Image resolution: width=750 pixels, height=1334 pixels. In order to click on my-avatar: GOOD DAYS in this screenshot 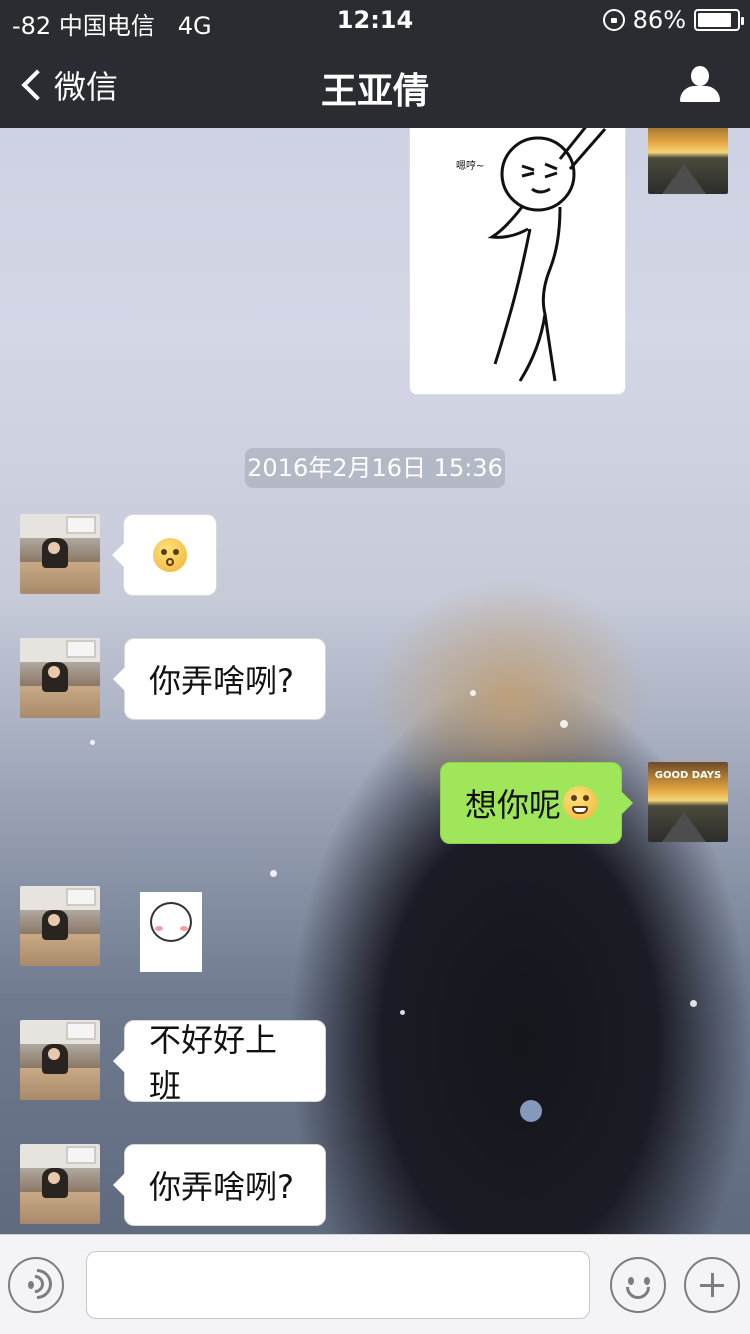, I will do `click(688, 802)`.